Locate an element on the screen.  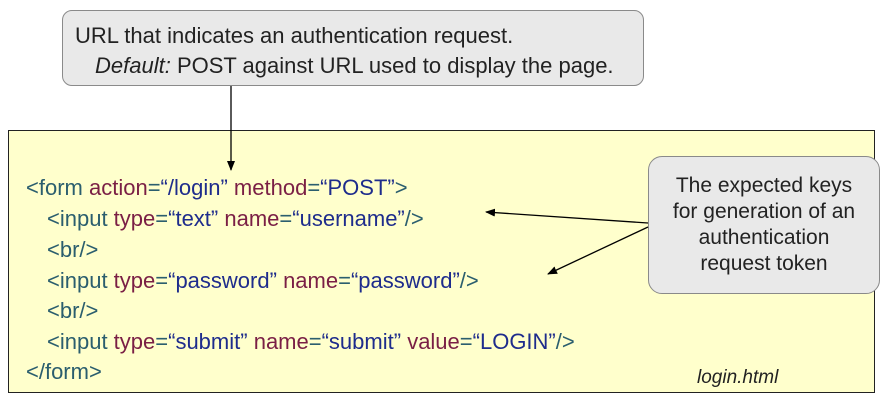
username-pointer-arrow is located at coordinates (567, 216).